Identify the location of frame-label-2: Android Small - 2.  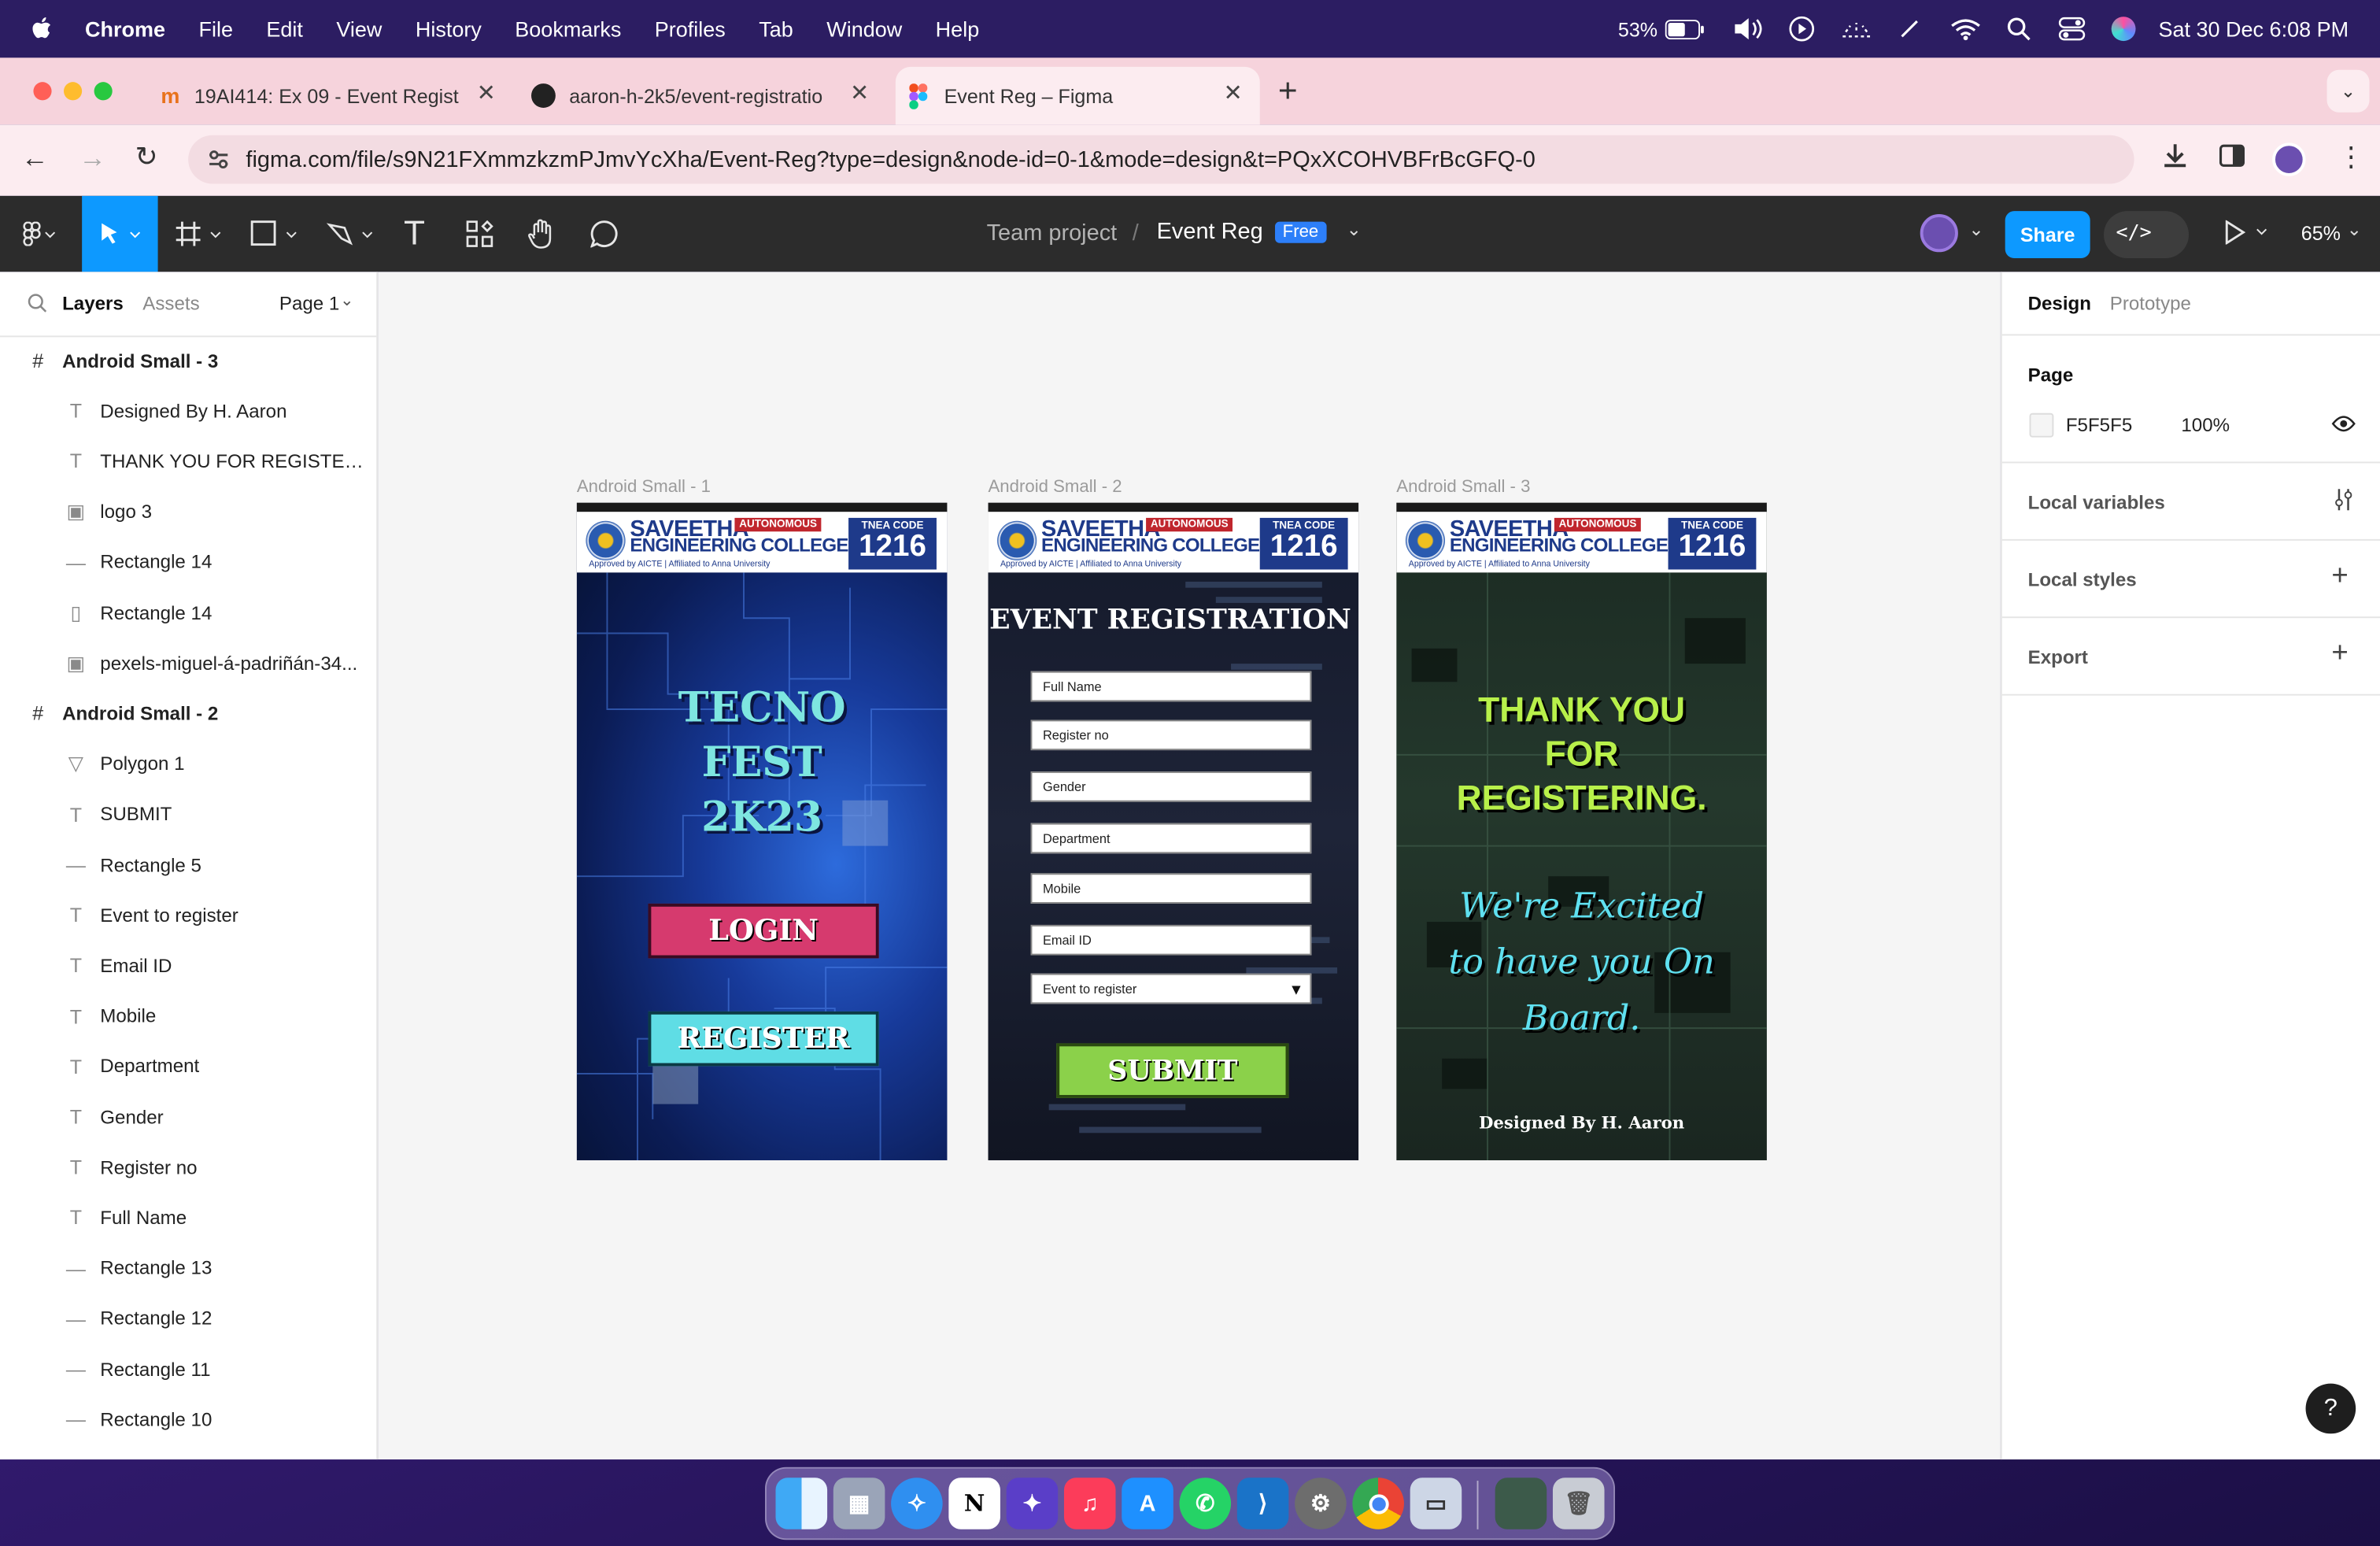
(1055, 488).